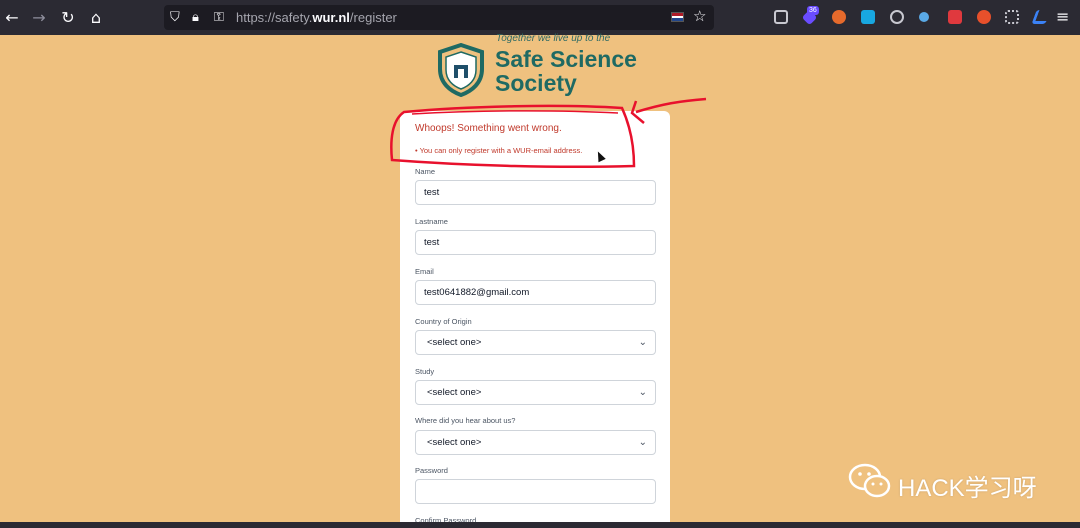 This screenshot has width=1080, height=528. What do you see at coordinates (425, 171) in the screenshot?
I see `name-label: Name` at bounding box center [425, 171].